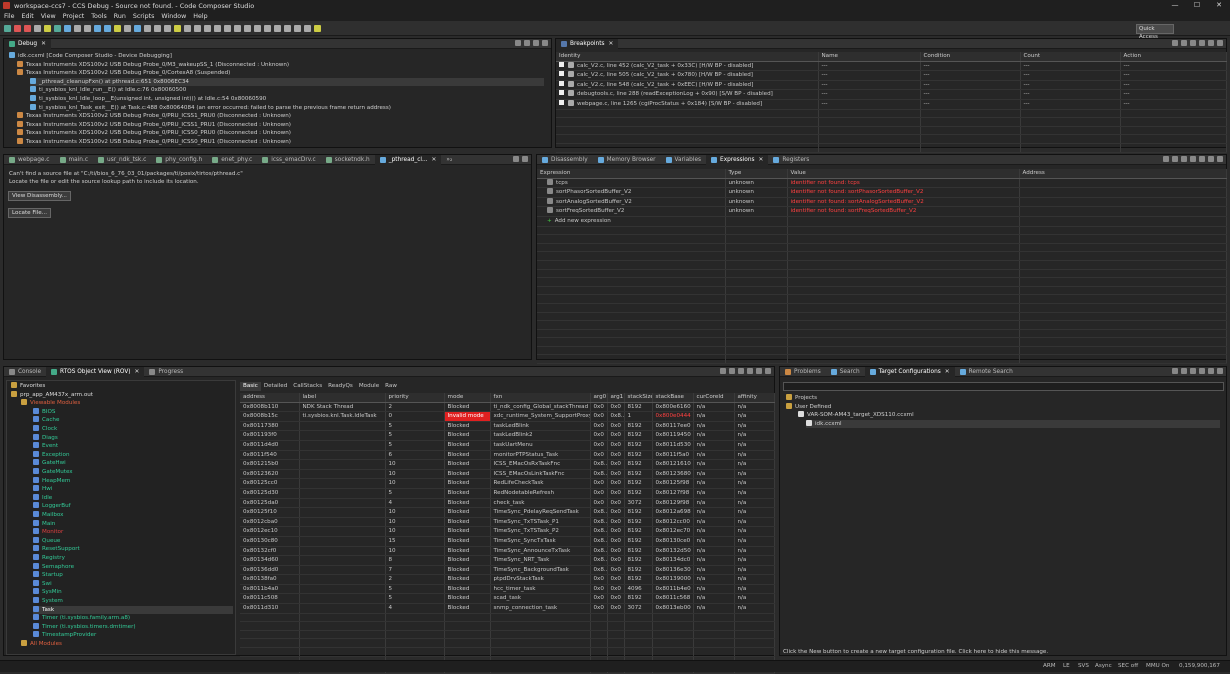 The image size is (1230, 674). Describe the element at coordinates (133, 592) in the screenshot. I see `rov-tree-item: SysMin` at that location.